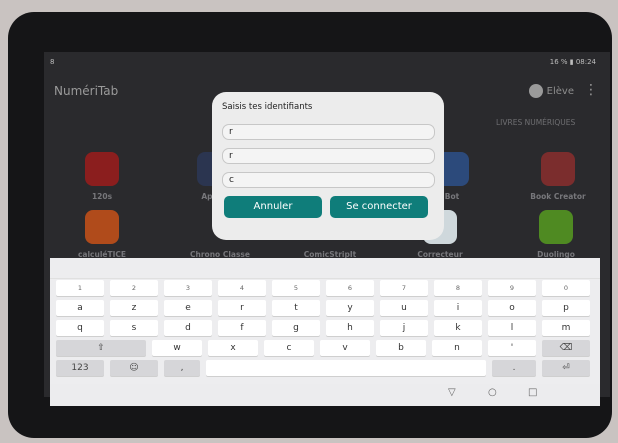 The image size is (618, 443). I want to click on username-field: r, so click(328, 132).